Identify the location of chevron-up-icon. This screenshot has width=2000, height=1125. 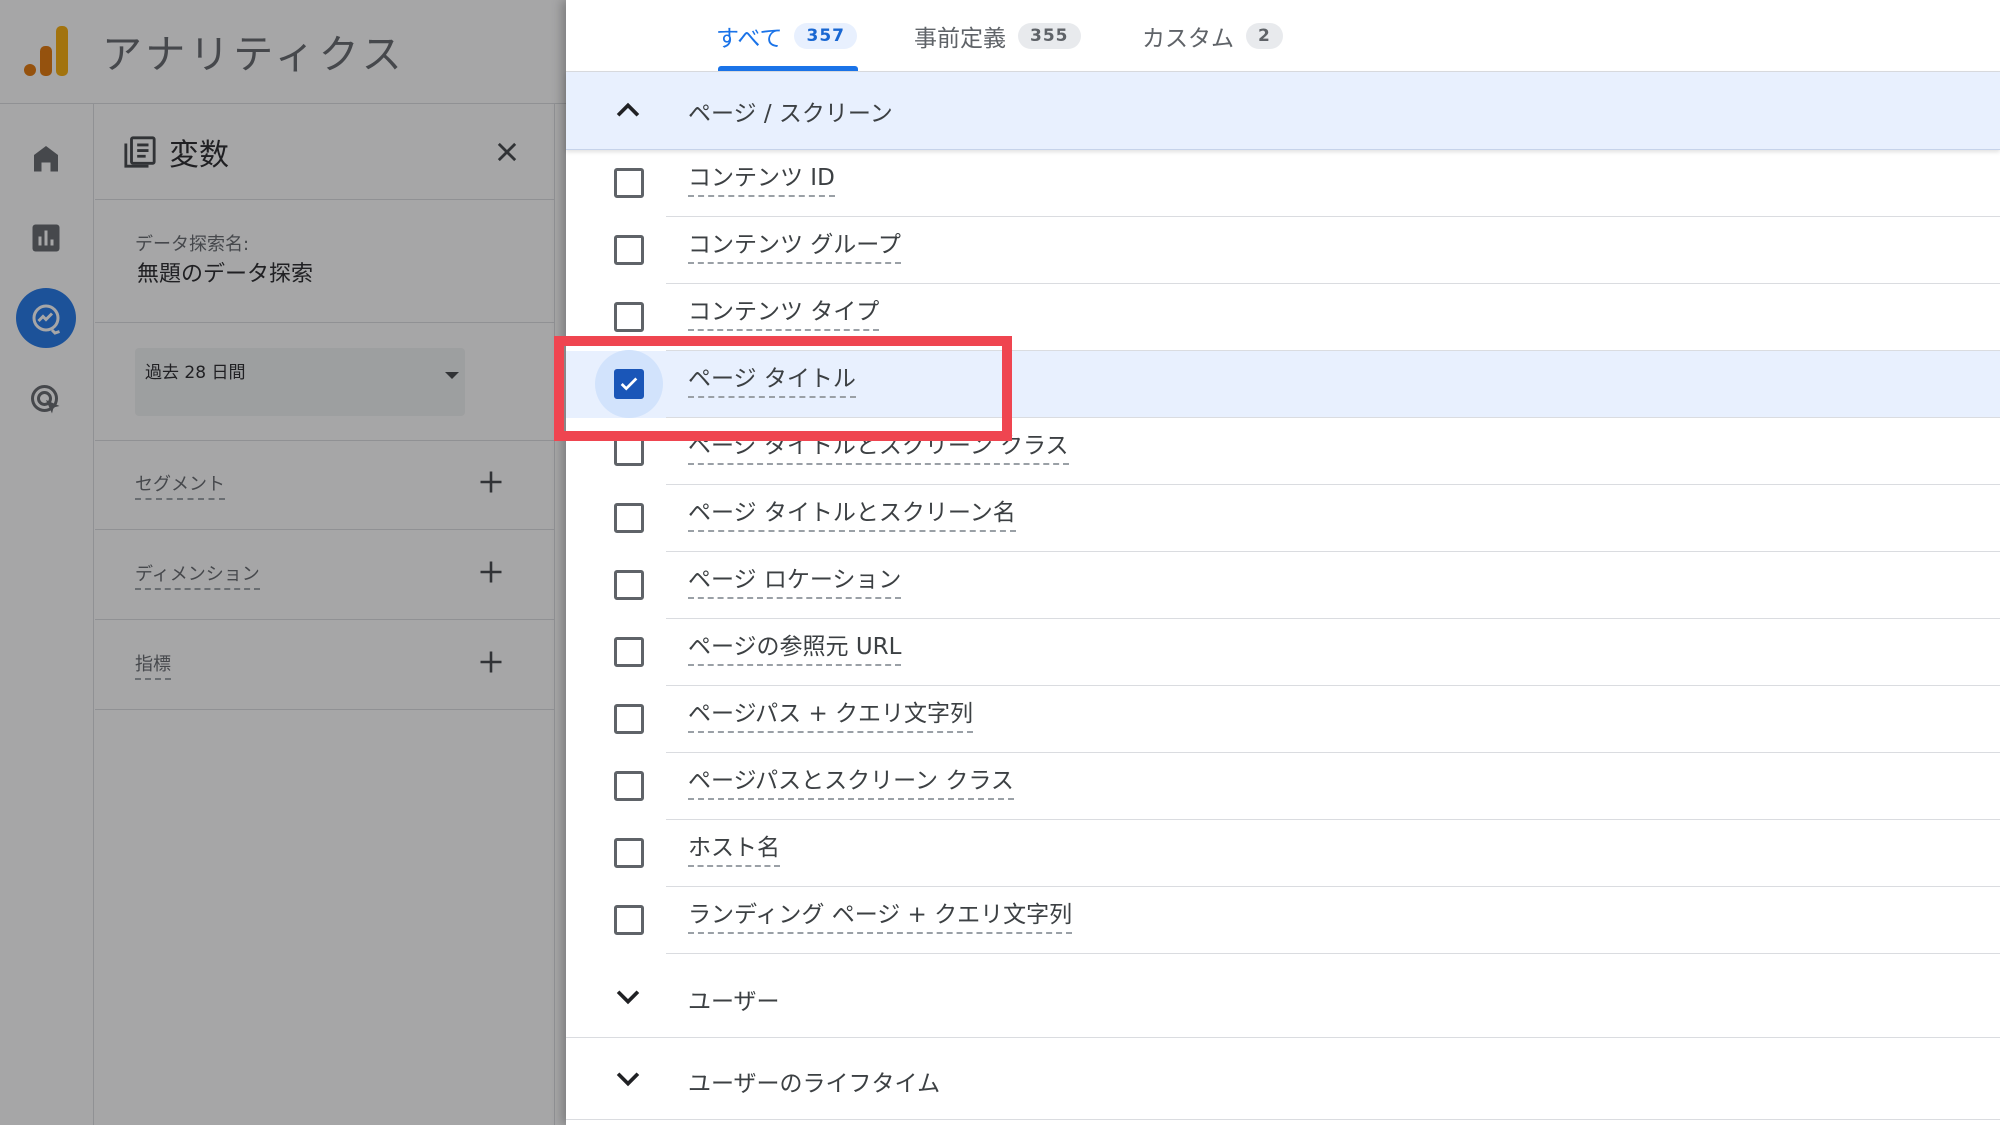
(628, 109).